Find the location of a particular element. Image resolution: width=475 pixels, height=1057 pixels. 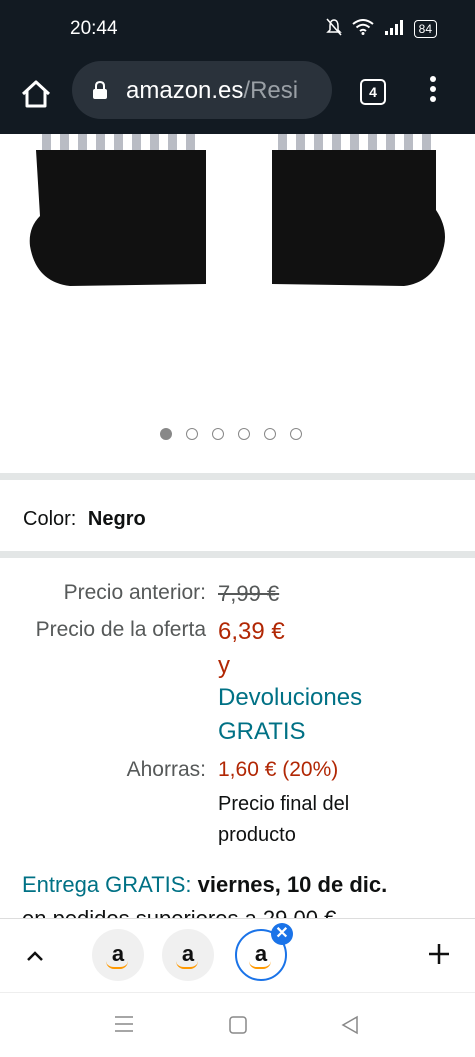

url-bar: amazon.es/Resi is located at coordinates (202, 90).